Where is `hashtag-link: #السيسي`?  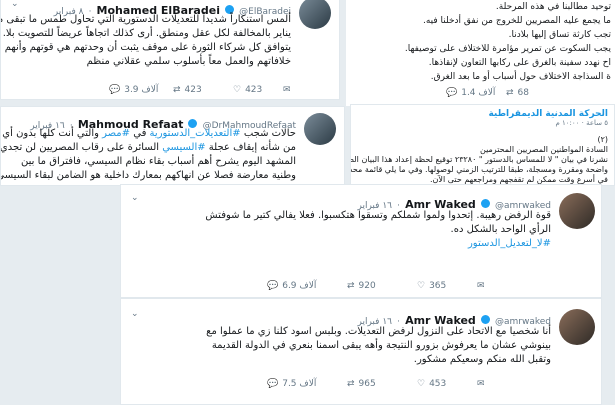
hashtag-link: #السيسي is located at coordinates (183, 147).